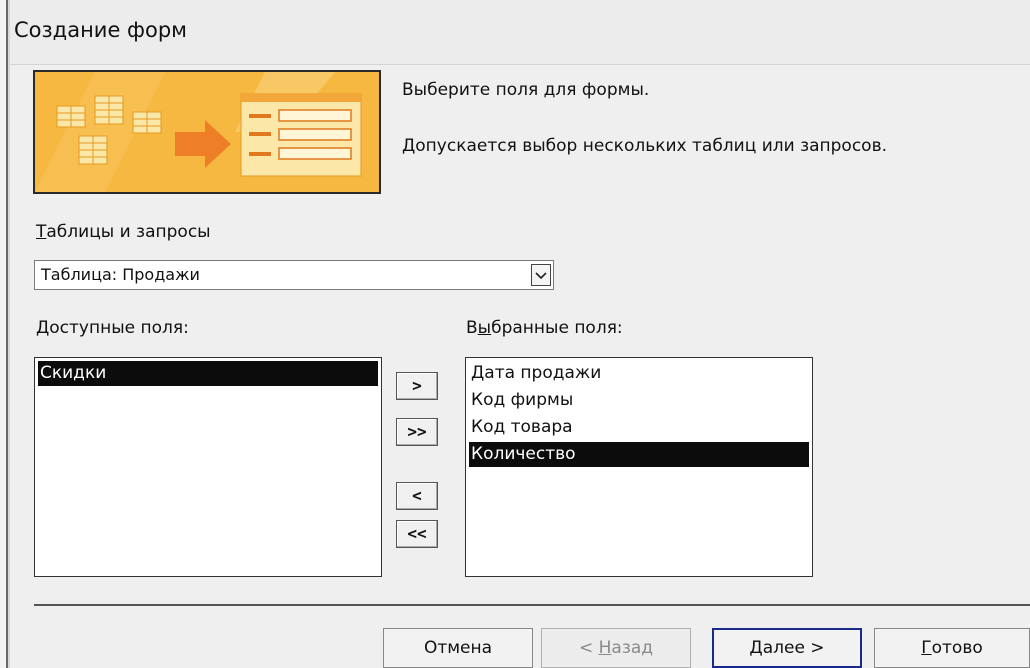 Image resolution: width=1030 pixels, height=668 pixels. I want to click on list-item: Количество, so click(639, 454).